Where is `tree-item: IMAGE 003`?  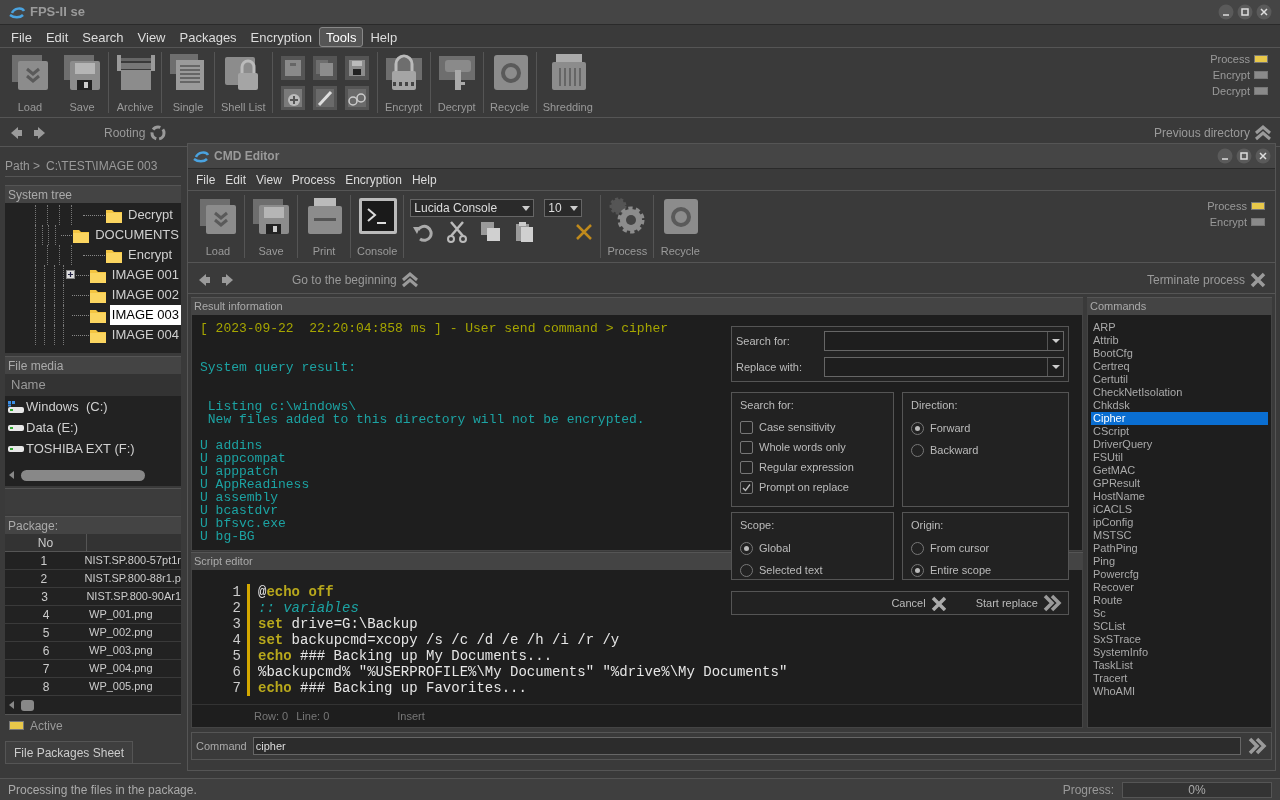
tree-item: IMAGE 003 is located at coordinates (145, 315).